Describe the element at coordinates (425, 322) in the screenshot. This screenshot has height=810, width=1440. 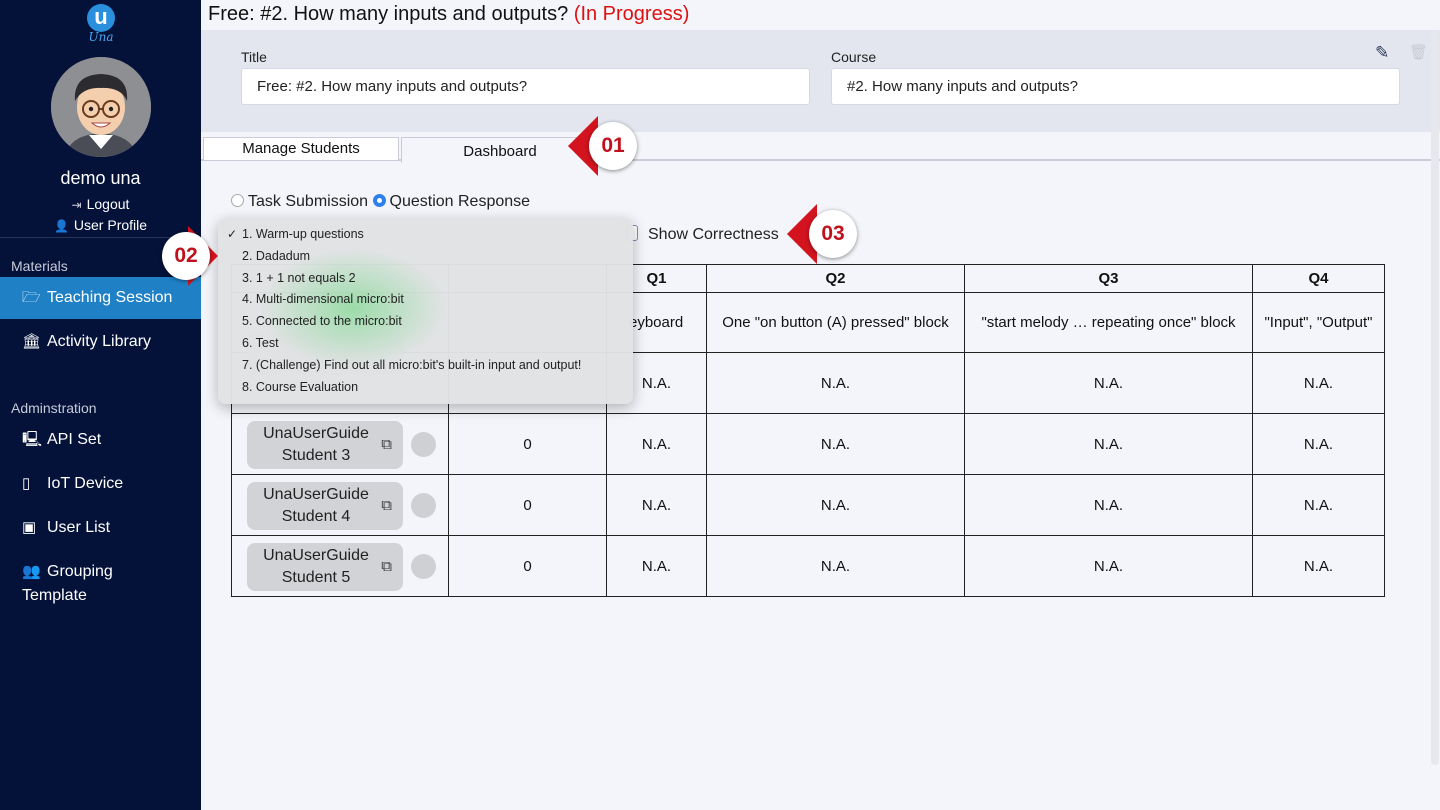
I see `dropdown-item: 5. Connected to the micro:bit` at that location.